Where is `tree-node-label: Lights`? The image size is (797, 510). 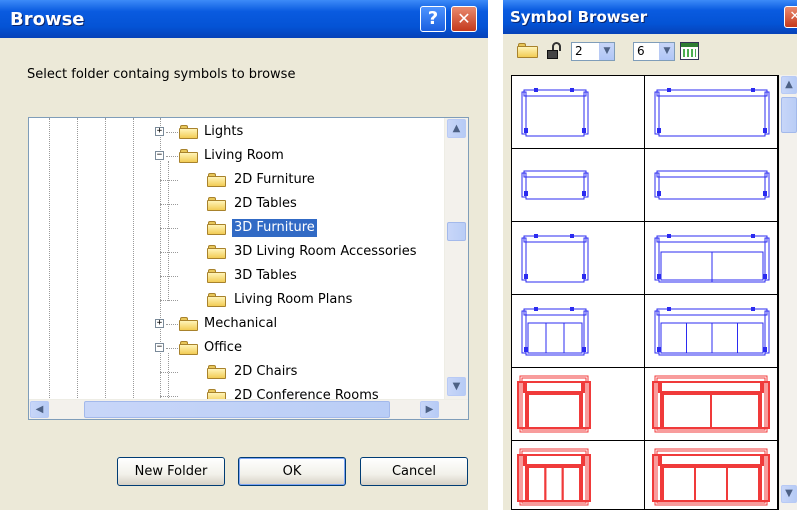
tree-node-label: Lights is located at coordinates (224, 131).